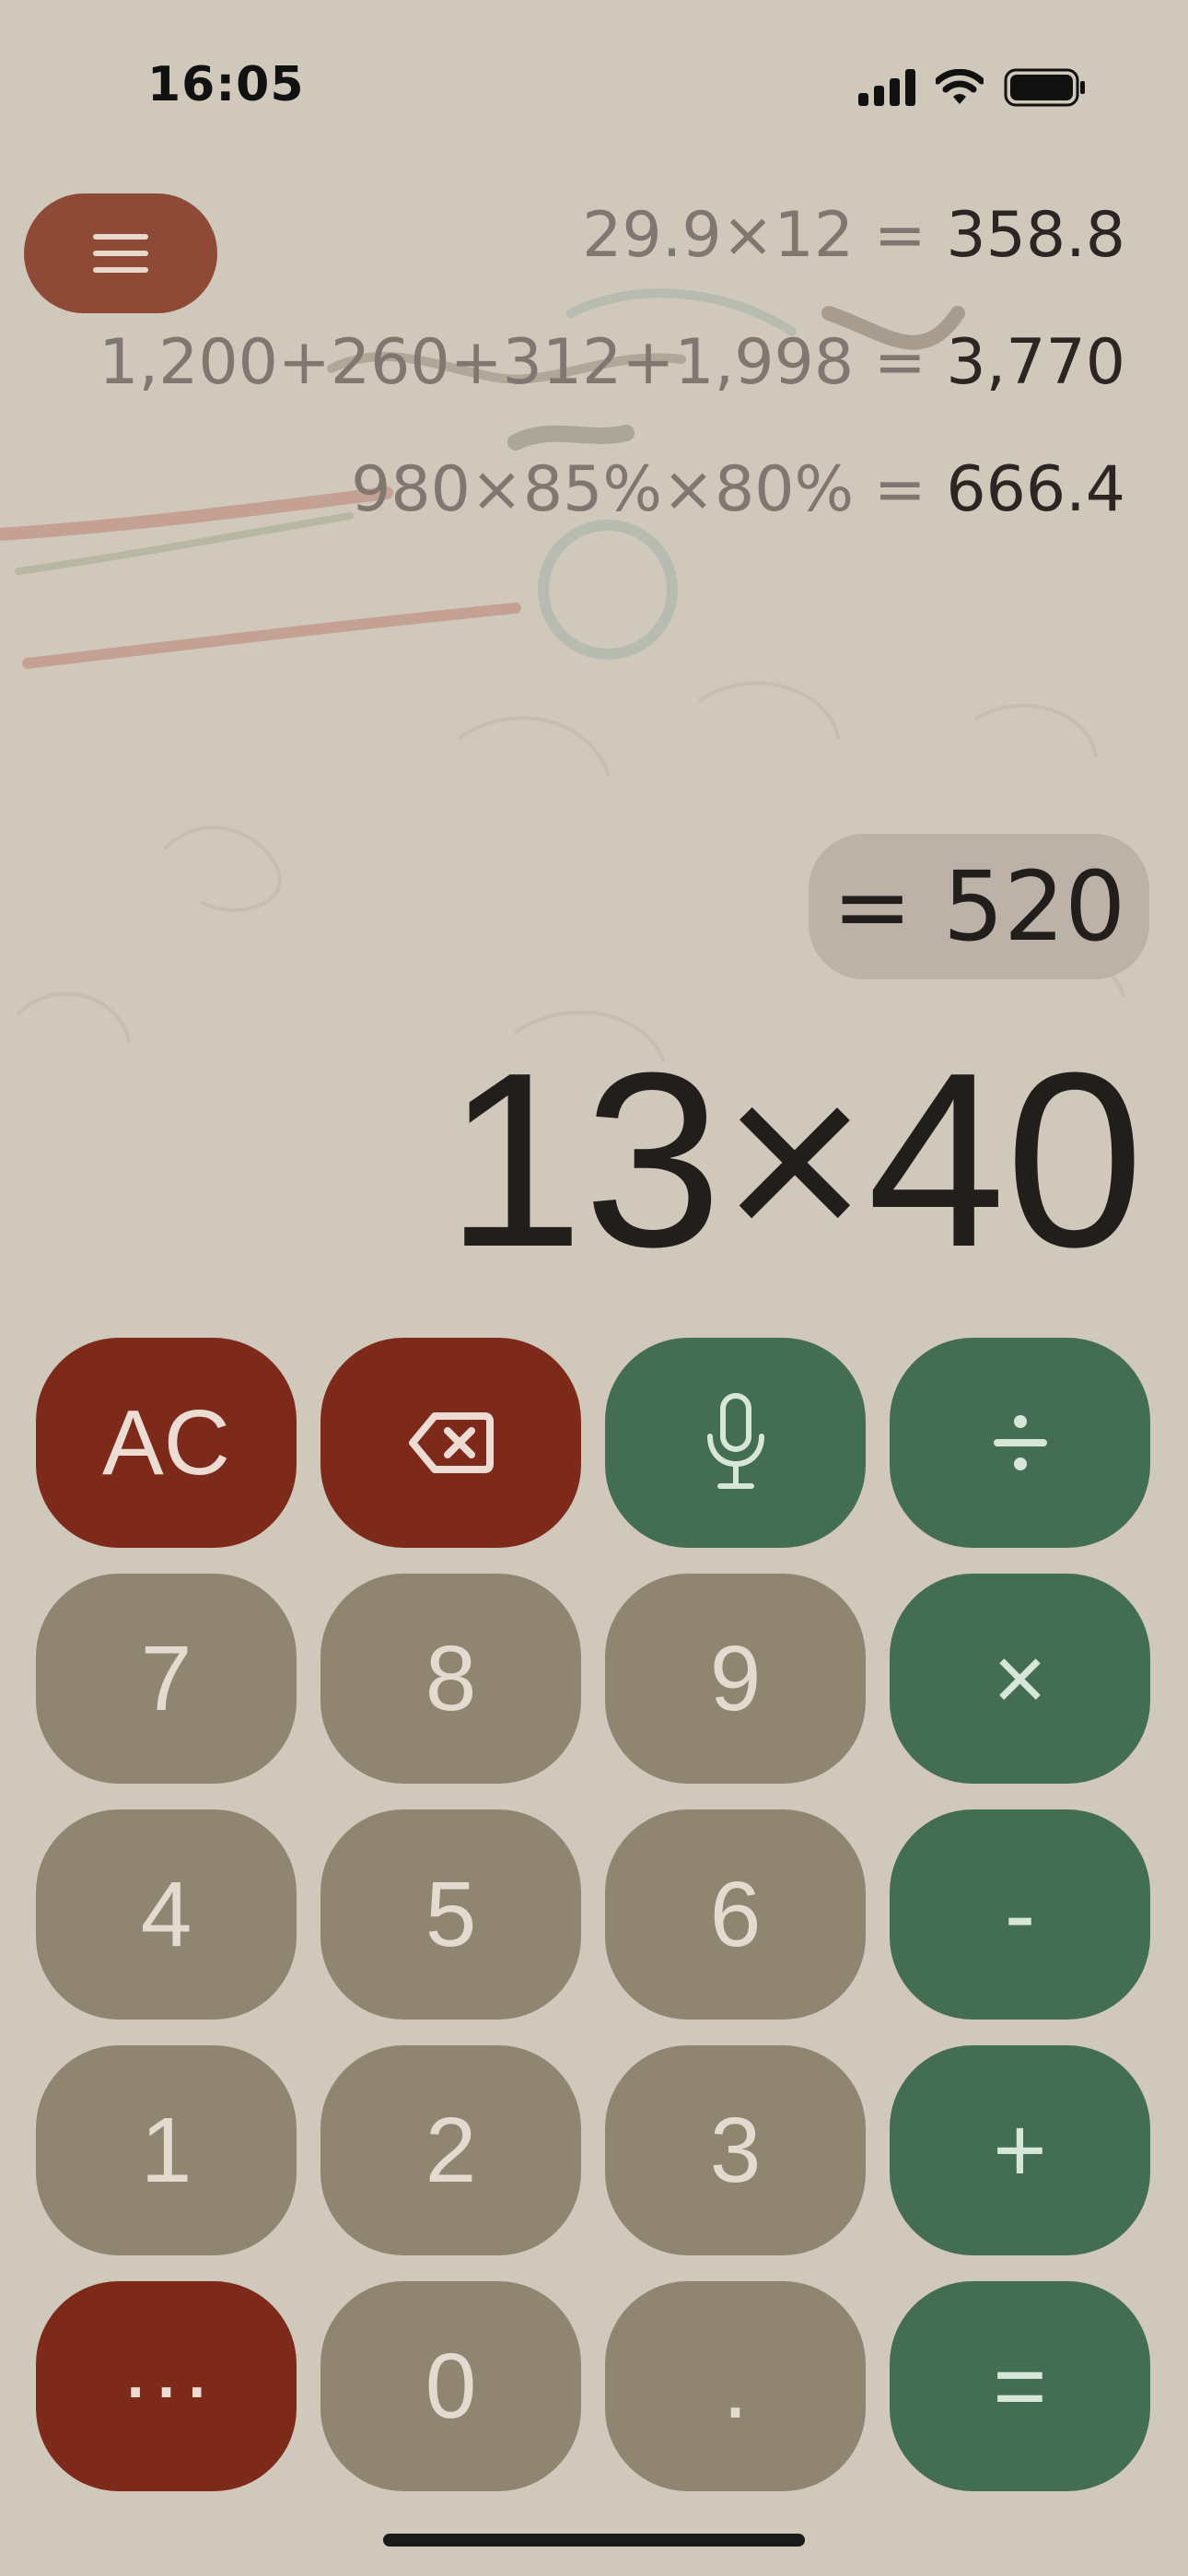 This screenshot has height=2576, width=1188. I want to click on all-clear-button: AC, so click(166, 1443).